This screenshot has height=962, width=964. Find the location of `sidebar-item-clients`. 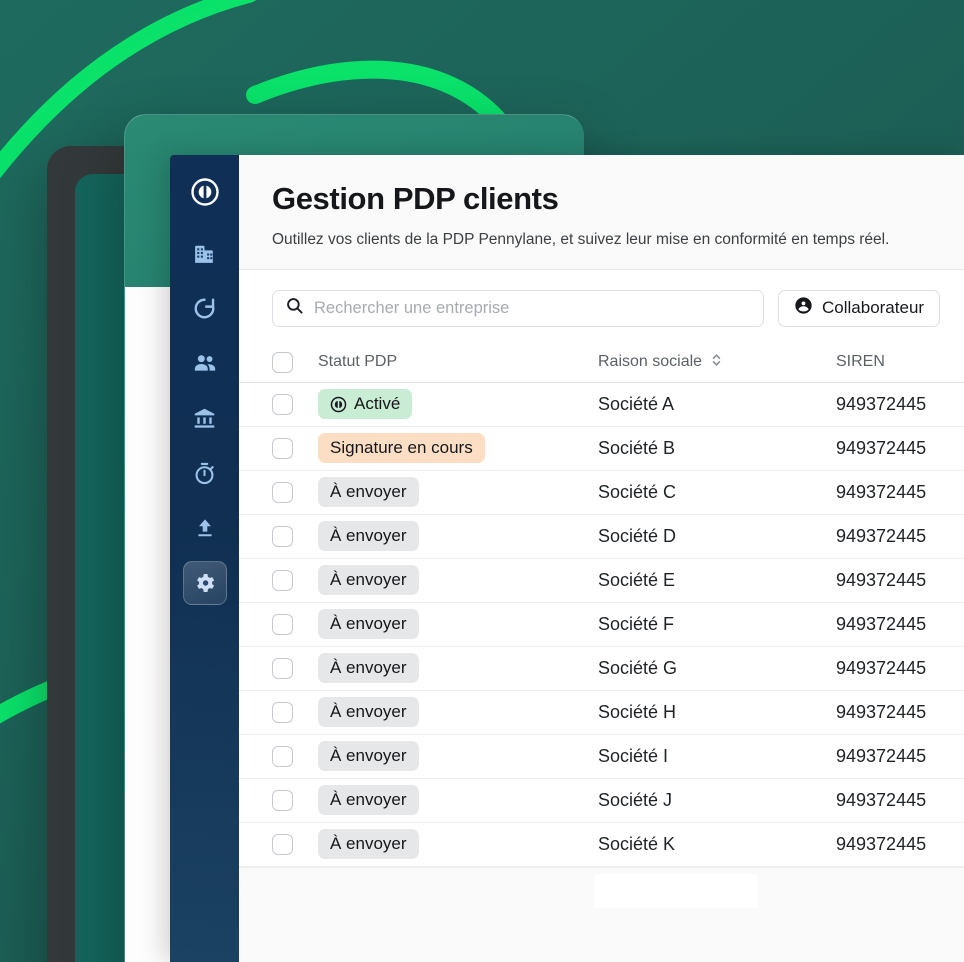

sidebar-item-clients is located at coordinates (205, 363).